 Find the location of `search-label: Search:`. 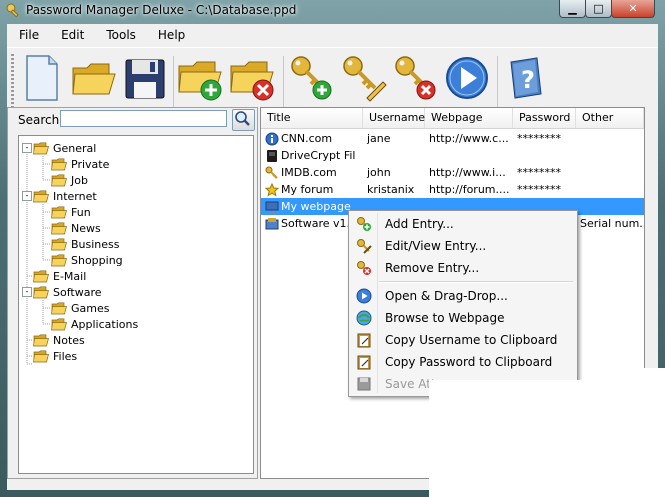

search-label: Search: is located at coordinates (41, 120).